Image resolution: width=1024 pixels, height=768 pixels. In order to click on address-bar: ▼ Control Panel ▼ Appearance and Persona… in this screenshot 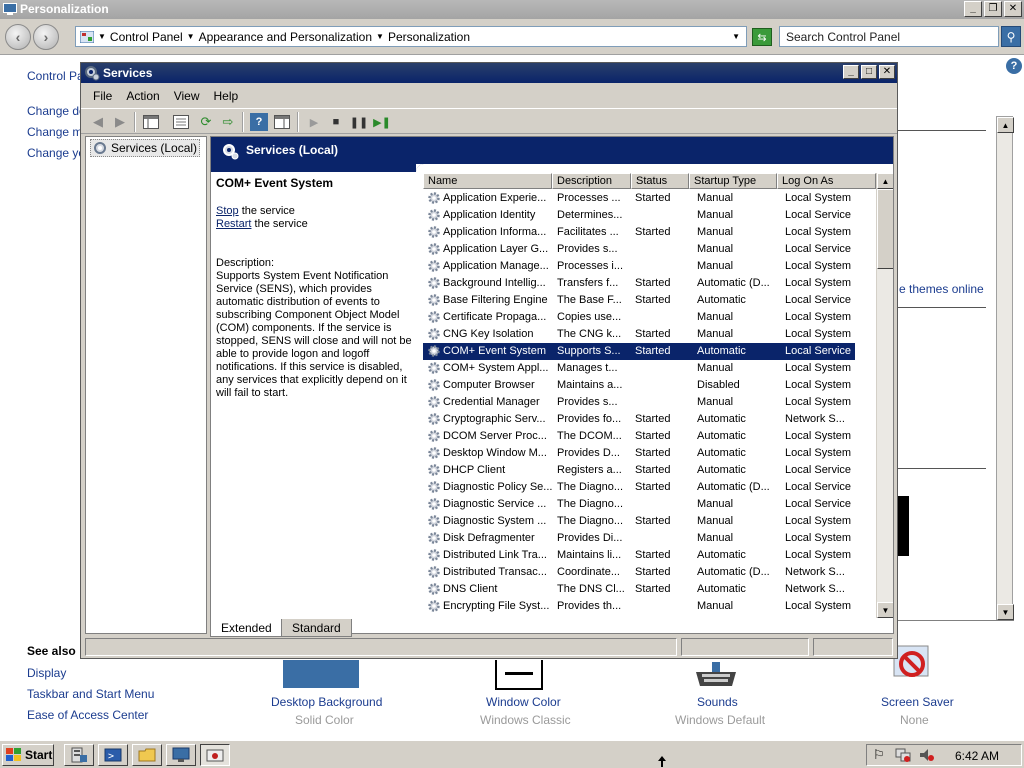, I will do `click(411, 36)`.